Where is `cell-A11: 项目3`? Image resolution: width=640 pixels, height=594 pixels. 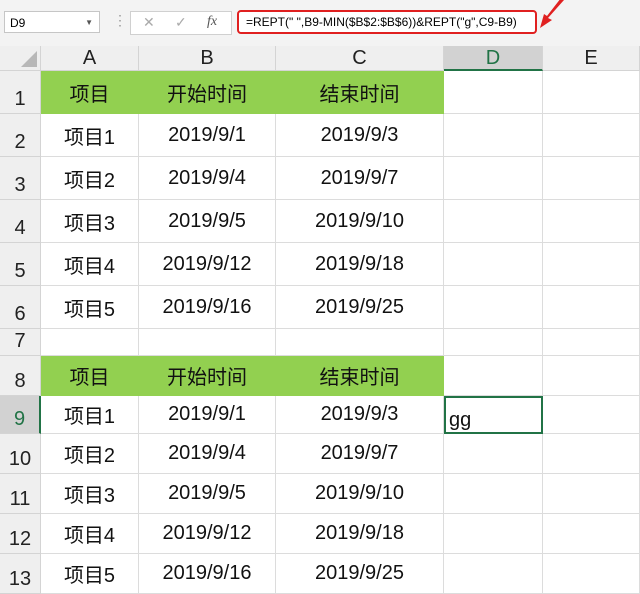
cell-A11: 项目3 is located at coordinates (90, 494).